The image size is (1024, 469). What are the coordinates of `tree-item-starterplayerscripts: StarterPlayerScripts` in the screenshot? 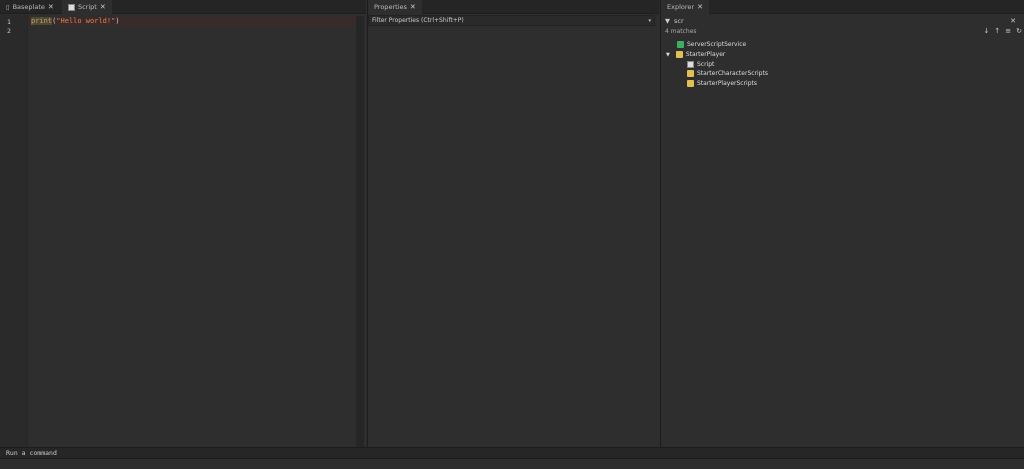 It's located at (842, 84).